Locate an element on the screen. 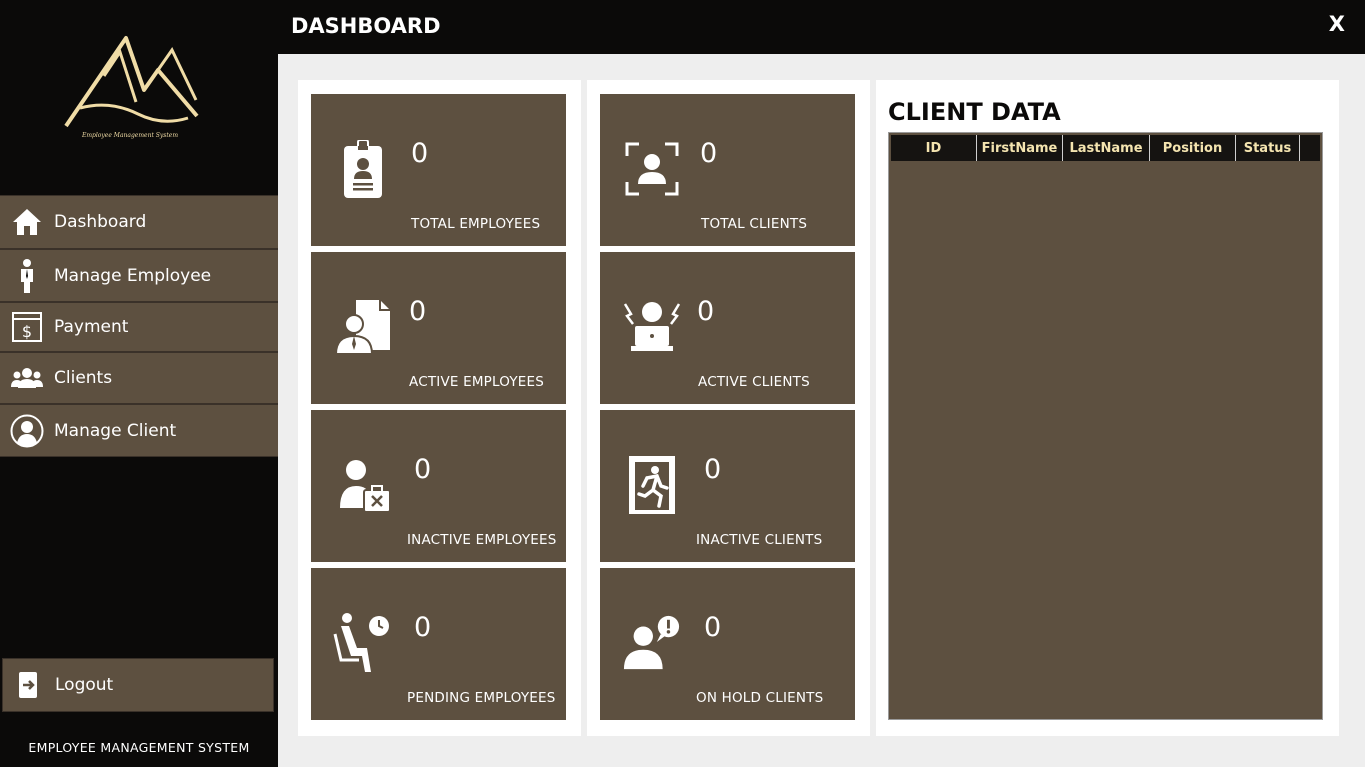 The image size is (1365, 767). column-header-id: ID is located at coordinates (934, 148).